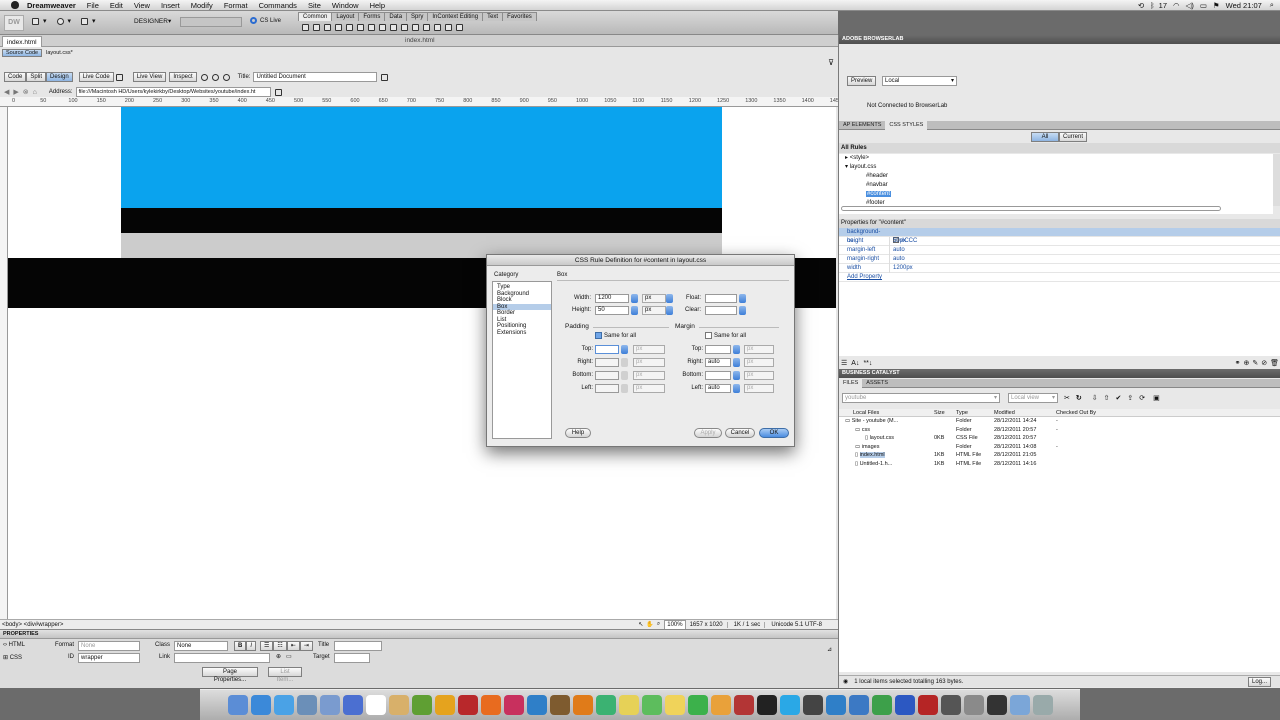 This screenshot has height=720, width=1280. Describe the element at coordinates (12, 657) in the screenshot. I see `css-tab: ⊞ CSS` at that location.